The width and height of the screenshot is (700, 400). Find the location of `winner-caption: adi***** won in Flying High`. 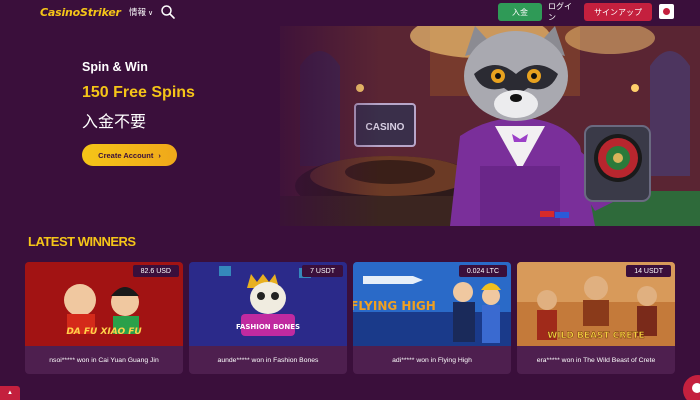

winner-caption: adi***** won in Flying High is located at coordinates (432, 360).